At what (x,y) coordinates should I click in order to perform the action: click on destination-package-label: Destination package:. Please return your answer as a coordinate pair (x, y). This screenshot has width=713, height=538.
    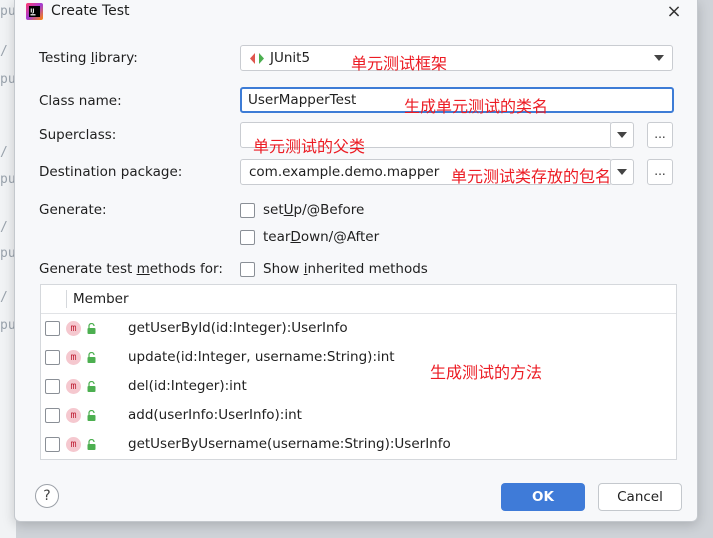
    Looking at the image, I should click on (111, 172).